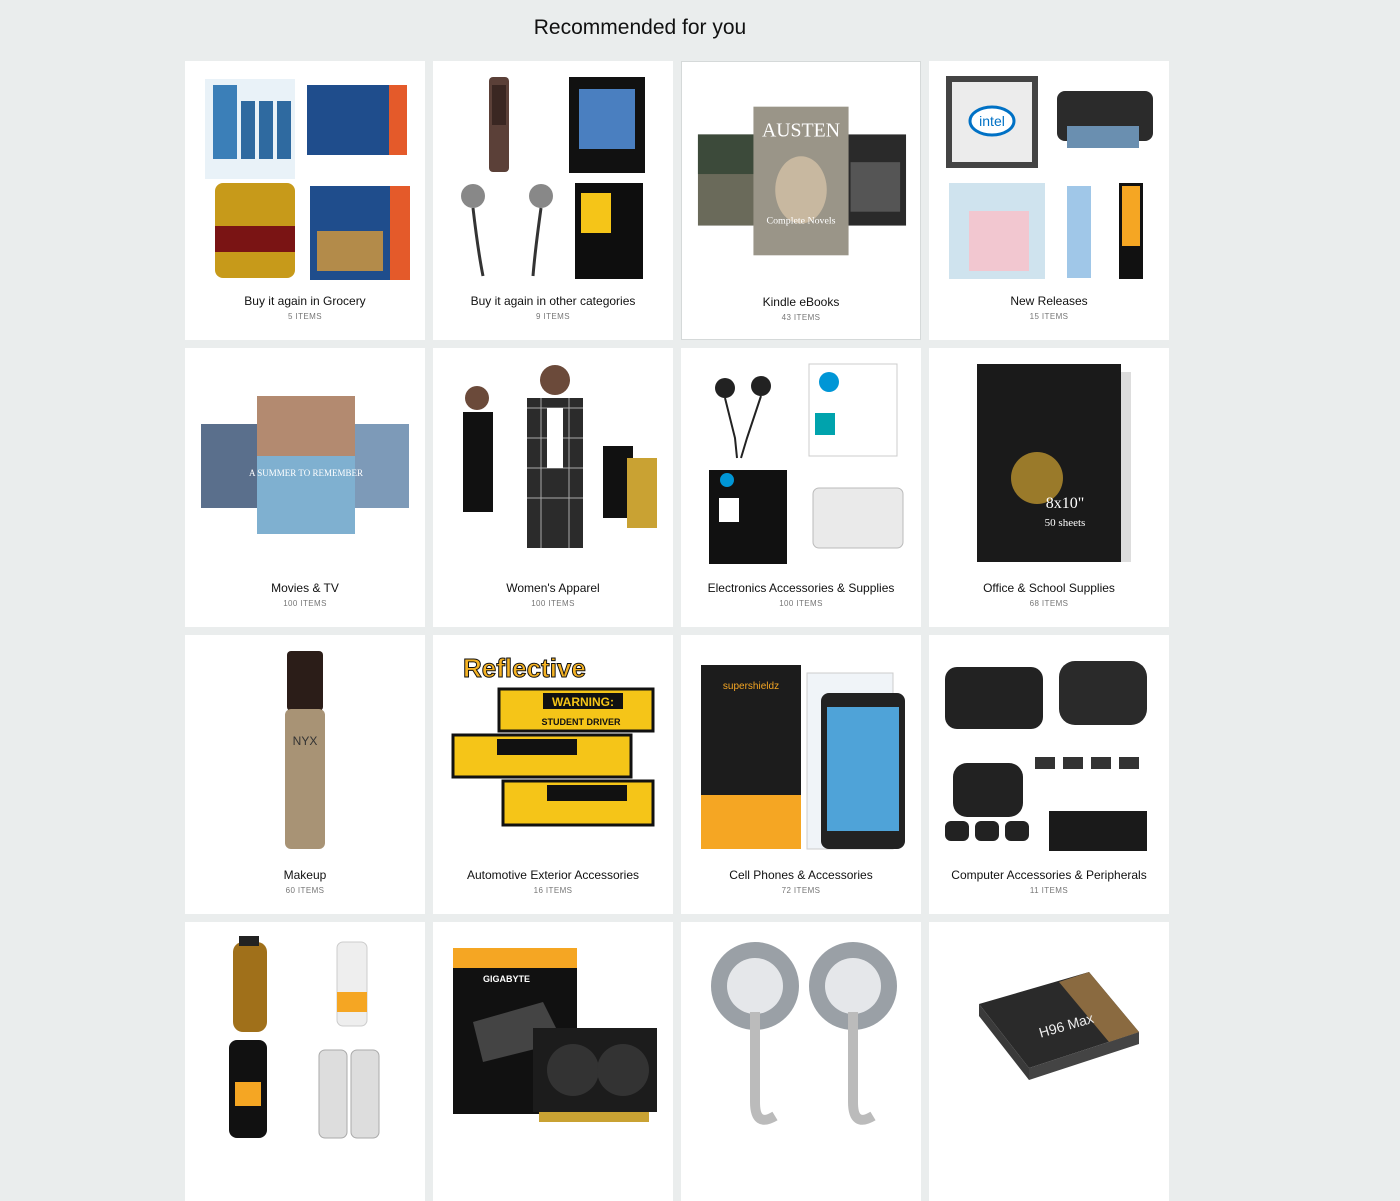 This screenshot has width=1400, height=1201. What do you see at coordinates (305, 1039) in the screenshot?
I see `shampoo-bottles-icon` at bounding box center [305, 1039].